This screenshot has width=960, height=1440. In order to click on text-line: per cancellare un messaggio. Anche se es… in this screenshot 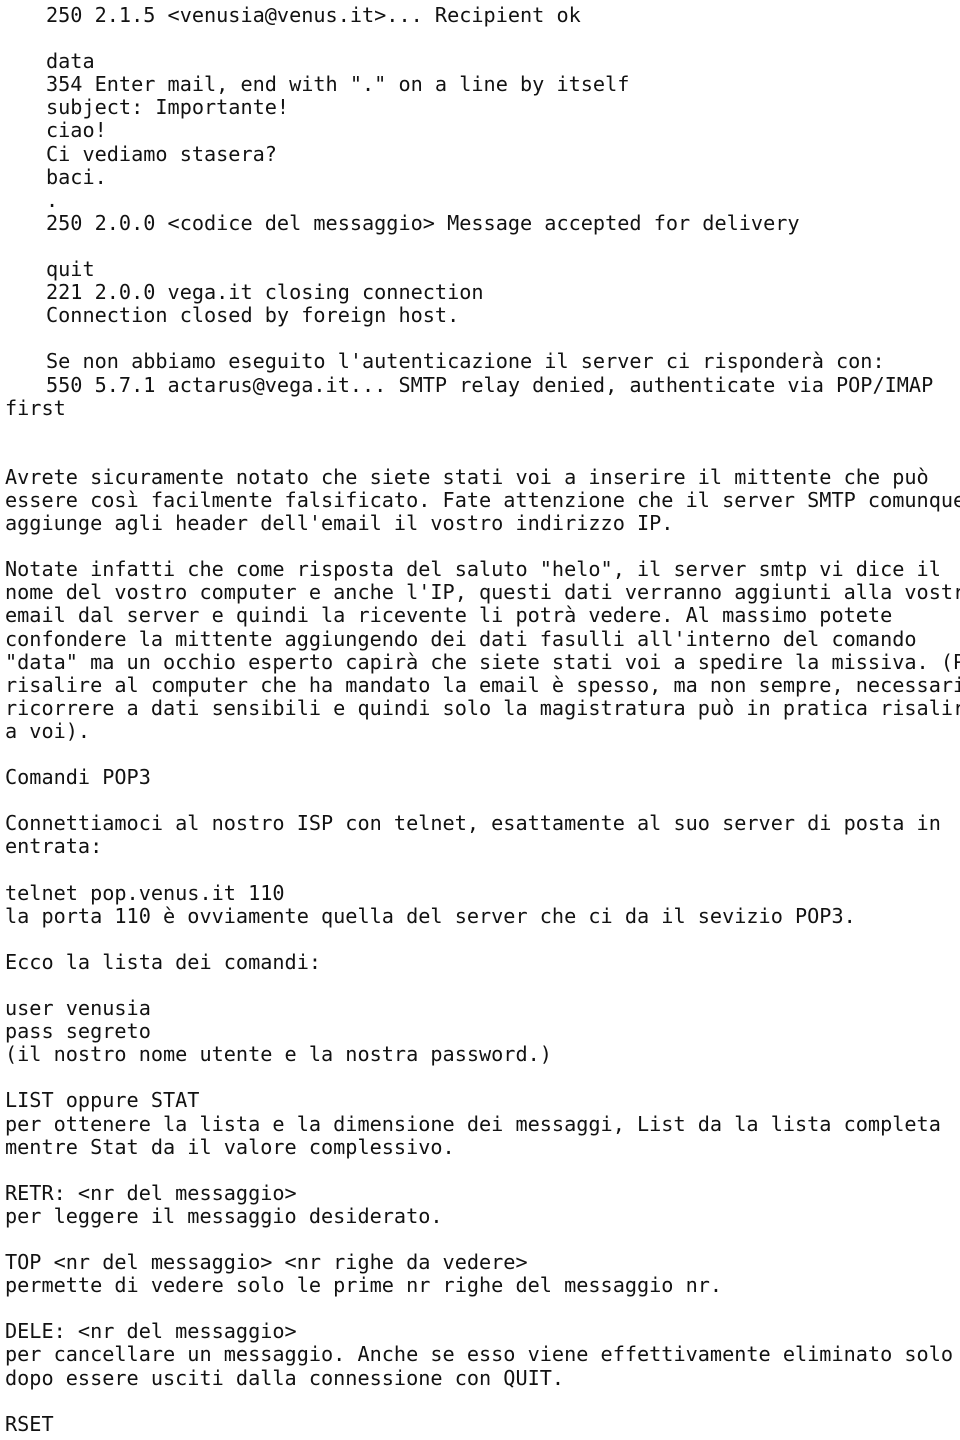, I will do `click(479, 1354)`.